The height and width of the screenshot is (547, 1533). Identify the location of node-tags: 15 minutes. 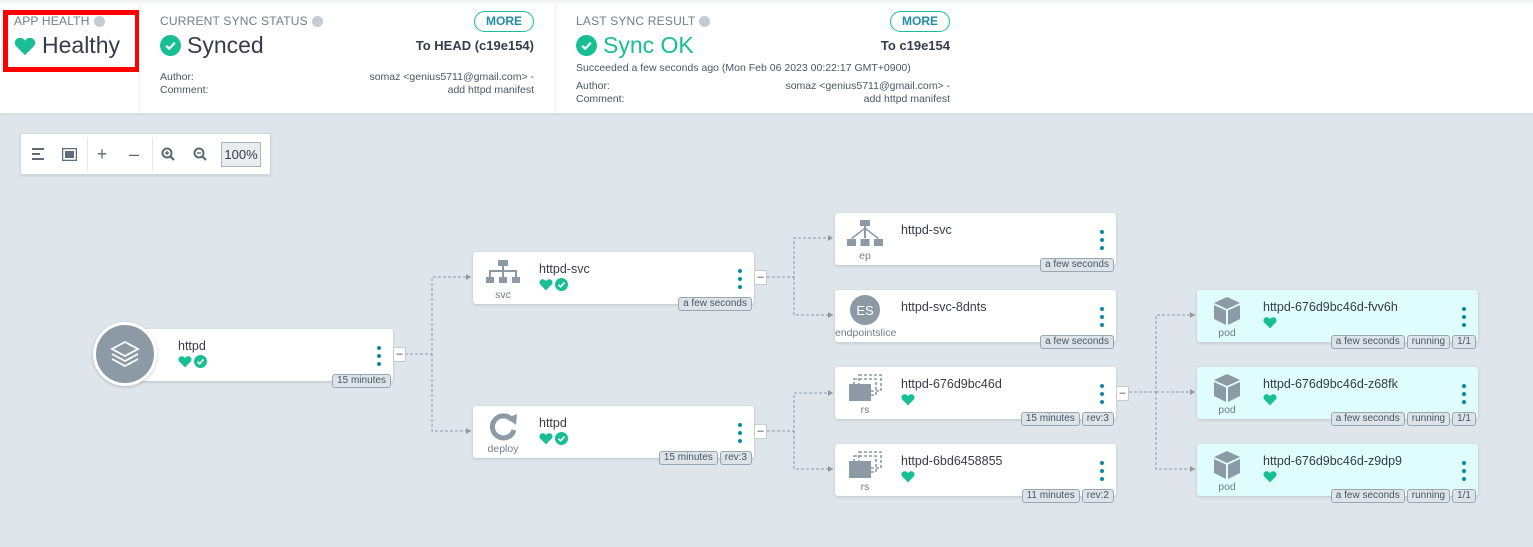
(361, 381).